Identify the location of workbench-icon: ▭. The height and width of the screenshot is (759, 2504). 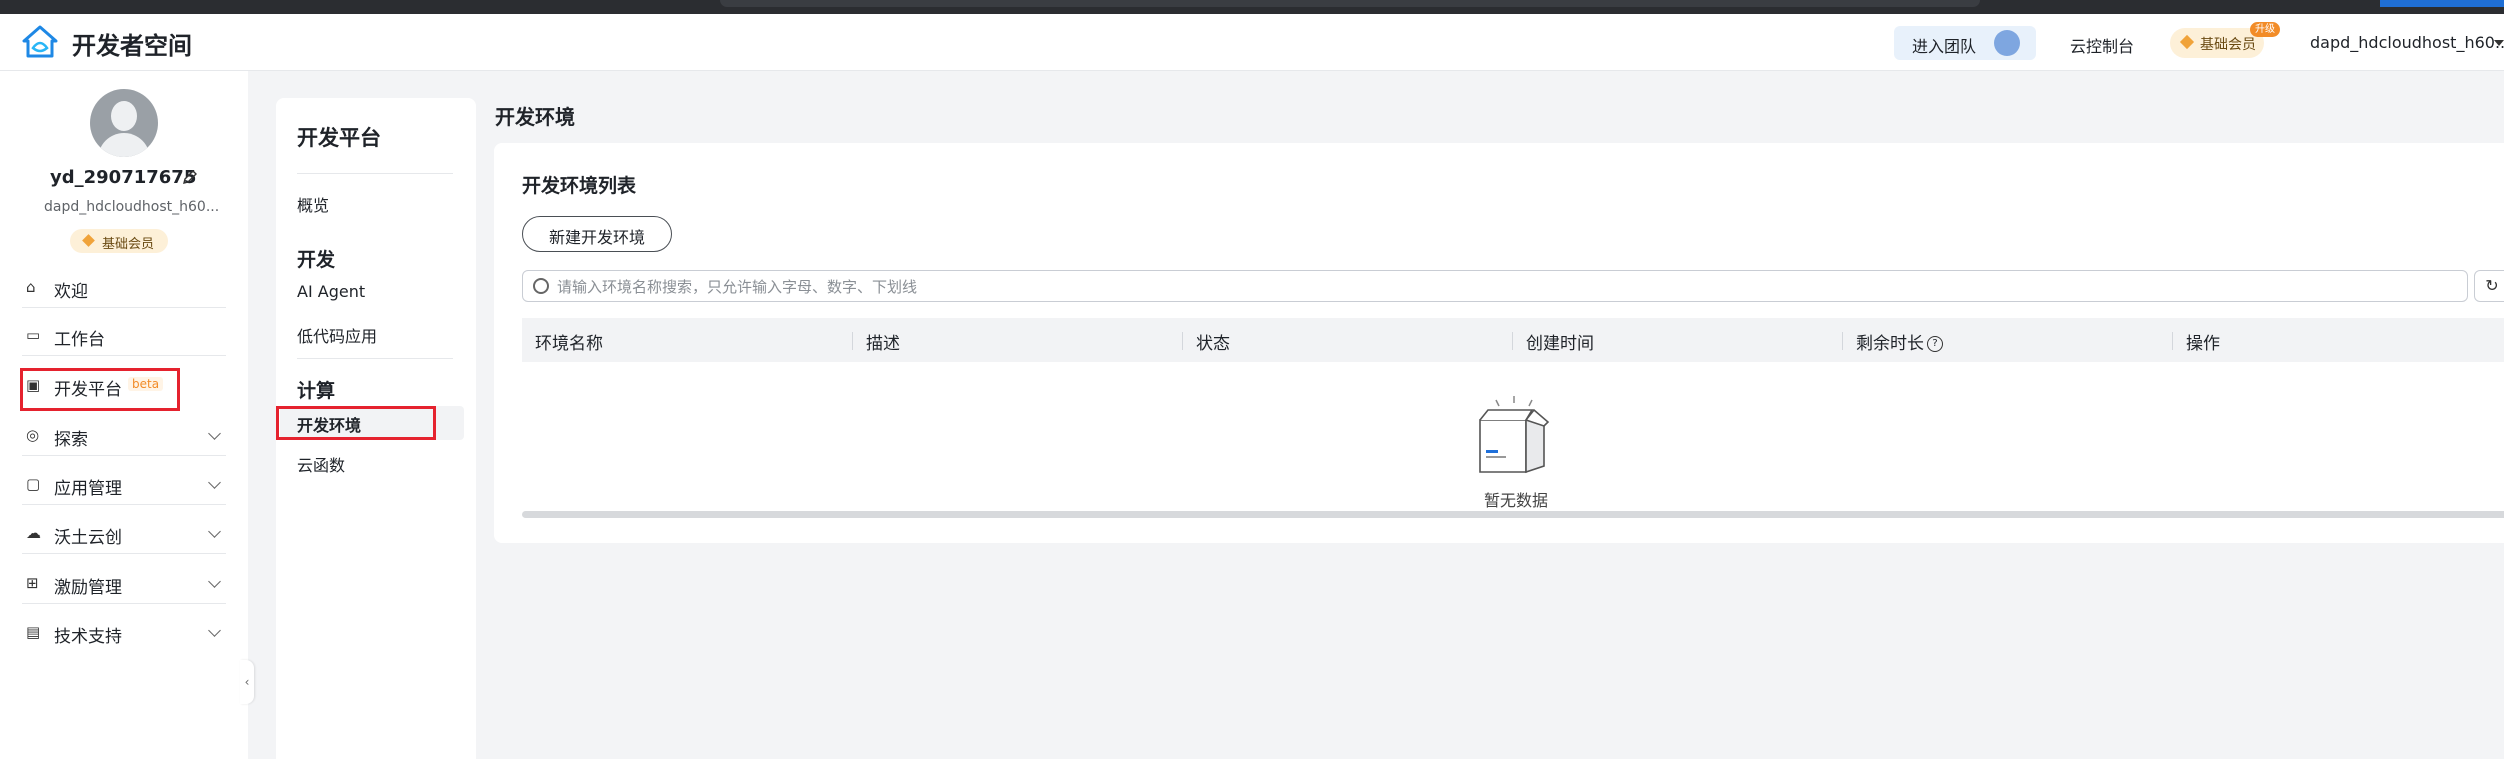
(33, 335).